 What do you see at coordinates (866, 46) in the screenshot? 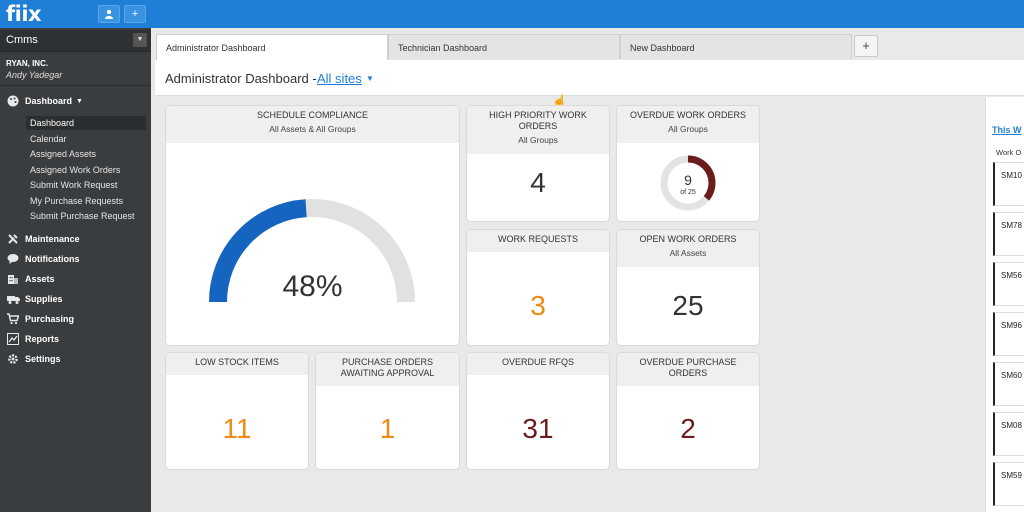
I see `add-tab-button: +` at bounding box center [866, 46].